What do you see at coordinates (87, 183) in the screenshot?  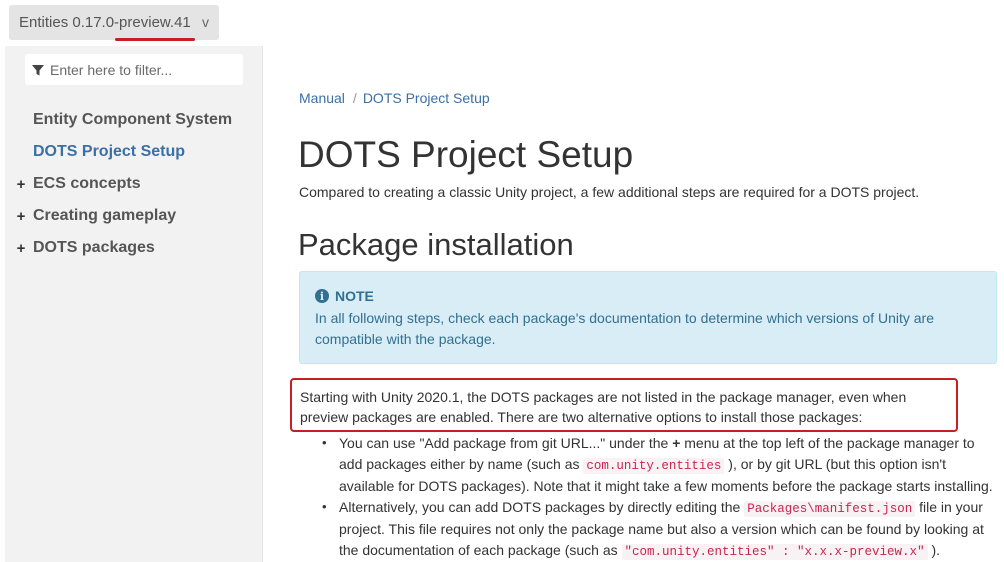 I see `sidebar-item-label: ECS concepts` at bounding box center [87, 183].